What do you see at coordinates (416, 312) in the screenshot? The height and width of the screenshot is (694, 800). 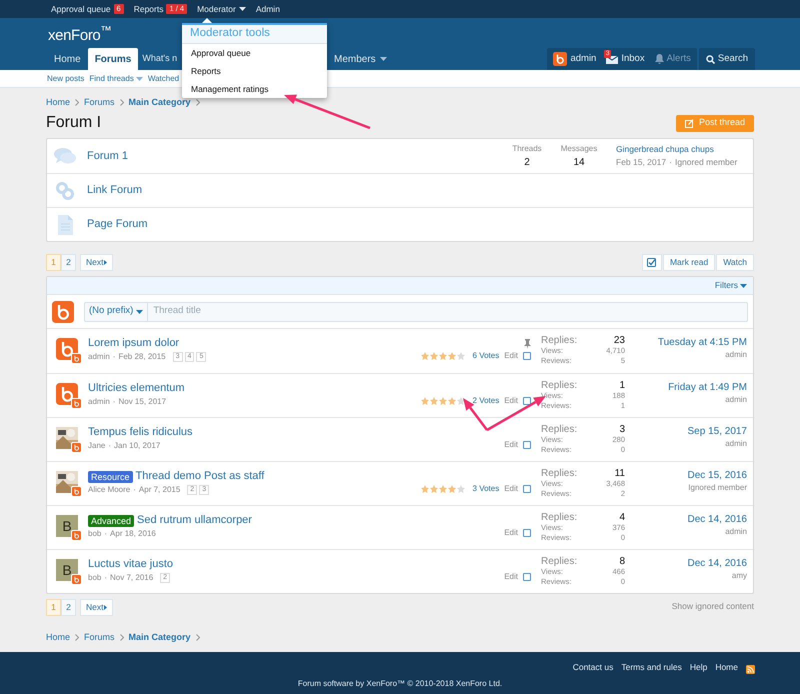 I see `thread-title-field: (No prefix) Thread title` at bounding box center [416, 312].